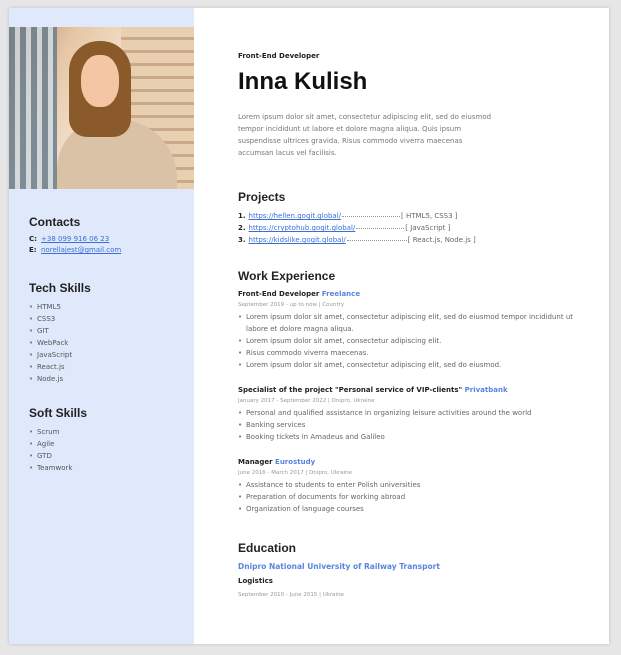 This screenshot has width=621, height=655. I want to click on tech-skill-item: GIT, so click(60, 331).